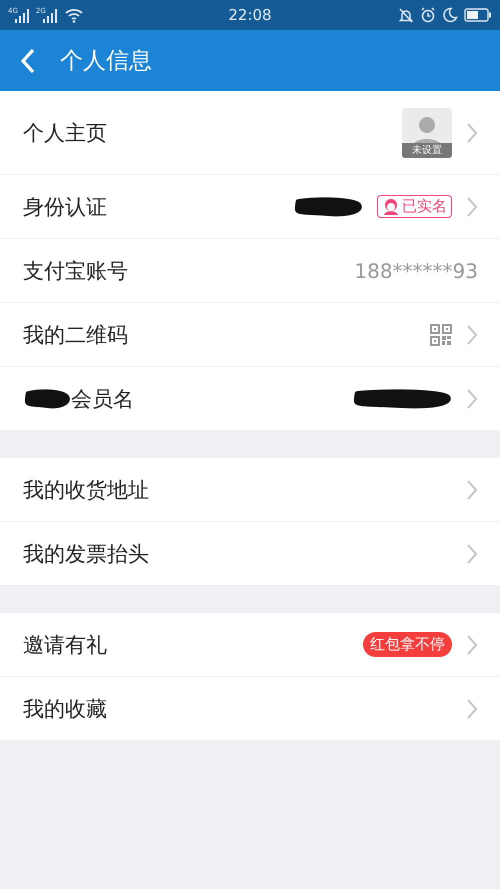 The width and height of the screenshot is (500, 889). What do you see at coordinates (441, 335) in the screenshot?
I see `qr-code-icon` at bounding box center [441, 335].